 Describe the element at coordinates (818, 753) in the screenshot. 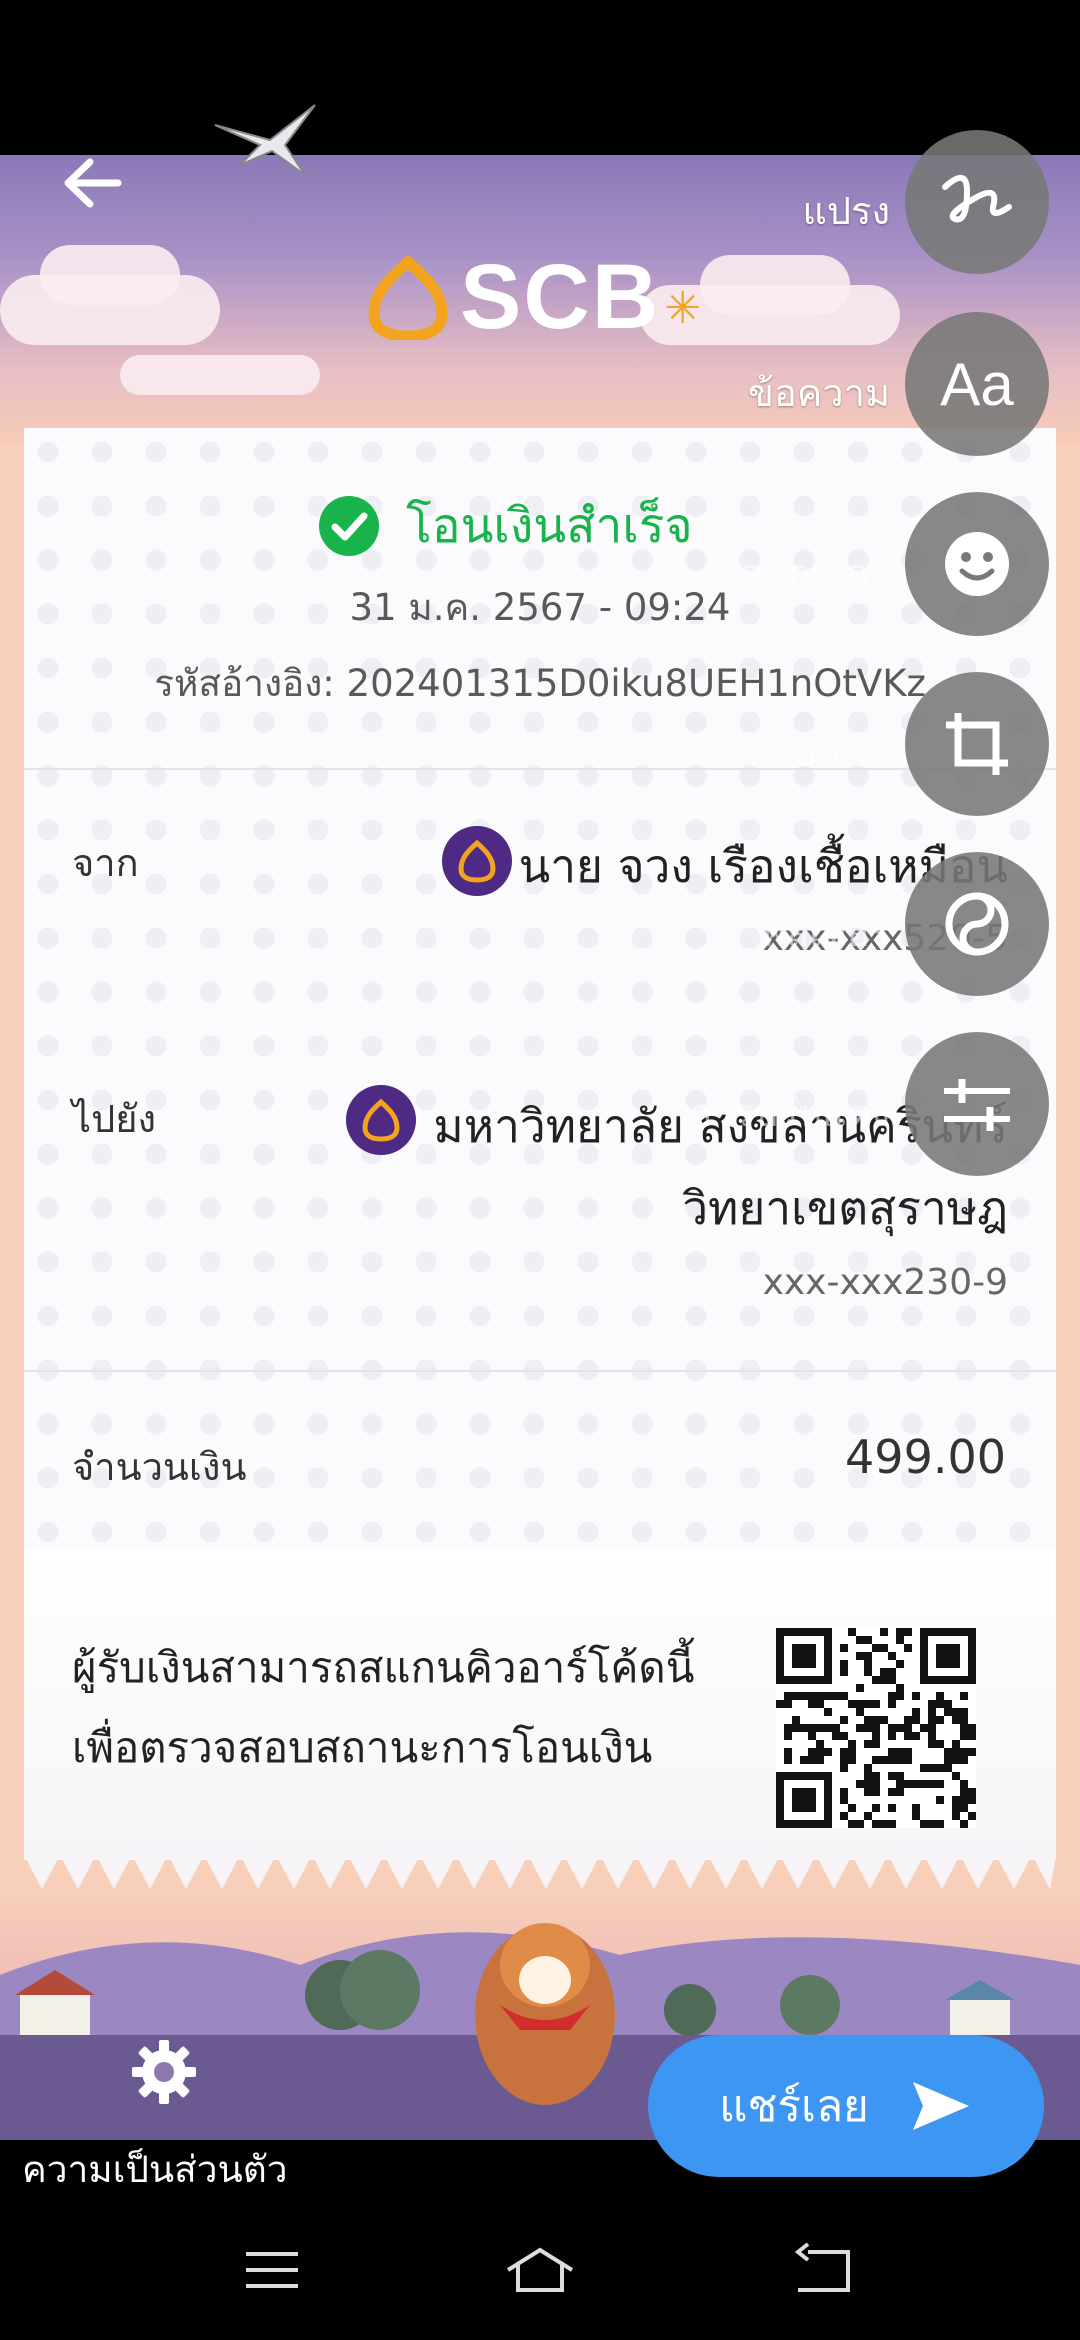

I see `crop-label: ครอบตัด` at that location.